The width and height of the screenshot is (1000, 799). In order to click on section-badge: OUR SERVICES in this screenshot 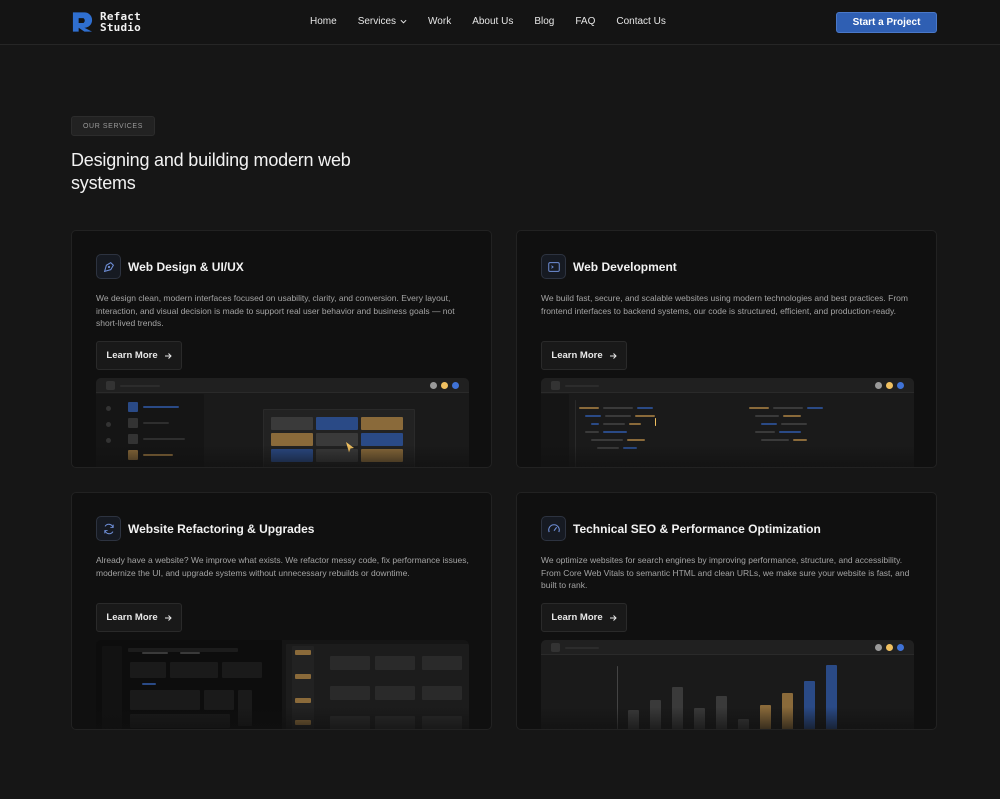, I will do `click(113, 126)`.